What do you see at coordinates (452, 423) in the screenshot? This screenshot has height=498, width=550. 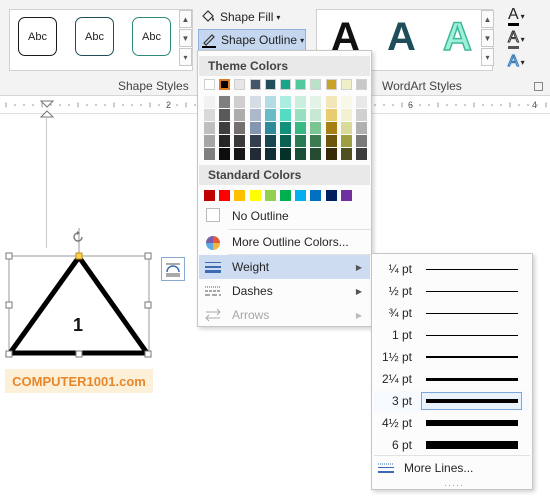 I see `weight-option: 4½ pt` at bounding box center [452, 423].